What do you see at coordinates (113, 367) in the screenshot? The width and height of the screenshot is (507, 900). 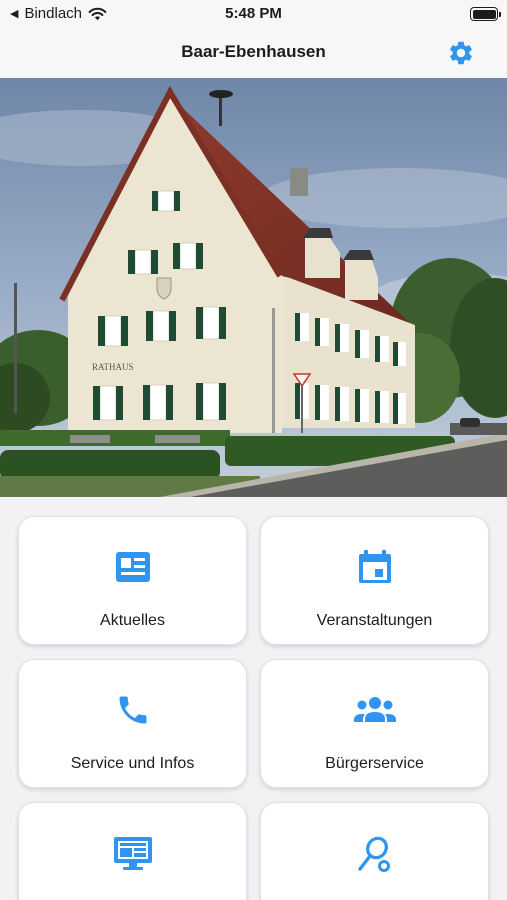 I see `rathaus-sign: RATHAUS` at bounding box center [113, 367].